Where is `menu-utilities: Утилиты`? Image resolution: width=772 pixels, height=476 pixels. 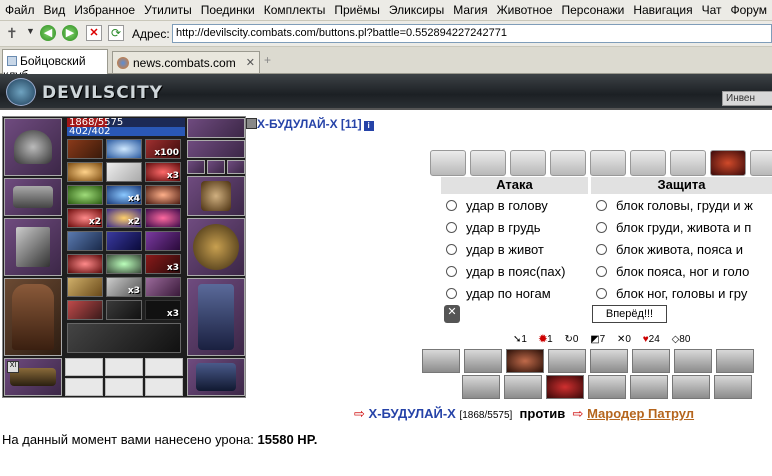 menu-utilities: Утилиты is located at coordinates (167, 8).